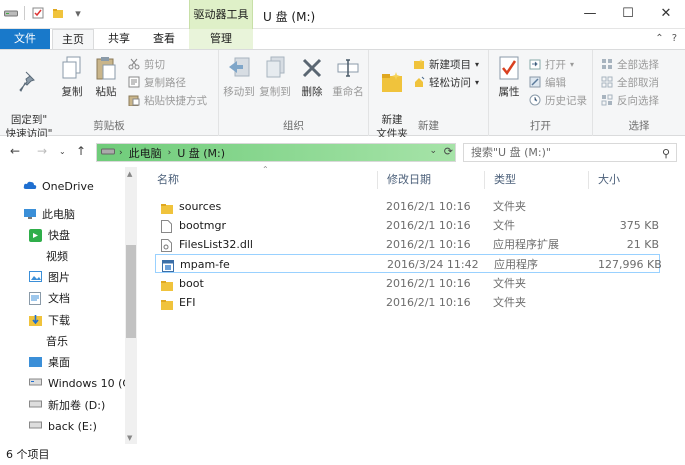 The height and width of the screenshot is (465, 685). Describe the element at coordinates (57, 341) in the screenshot. I see `nav-item-music: 音乐` at that location.